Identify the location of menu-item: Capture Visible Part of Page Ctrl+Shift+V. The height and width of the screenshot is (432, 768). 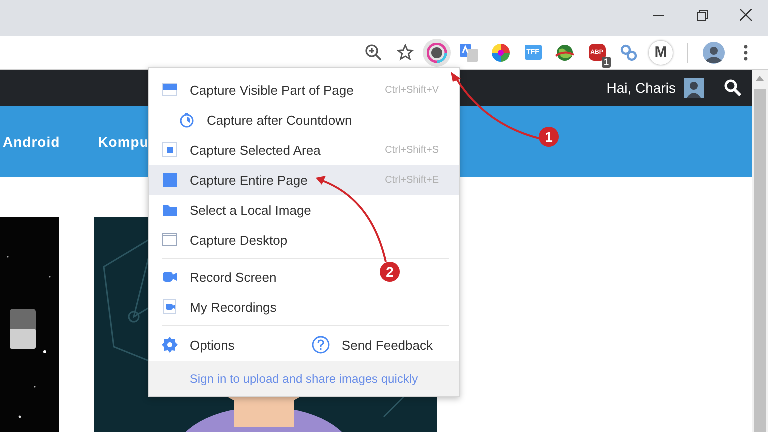
(304, 90).